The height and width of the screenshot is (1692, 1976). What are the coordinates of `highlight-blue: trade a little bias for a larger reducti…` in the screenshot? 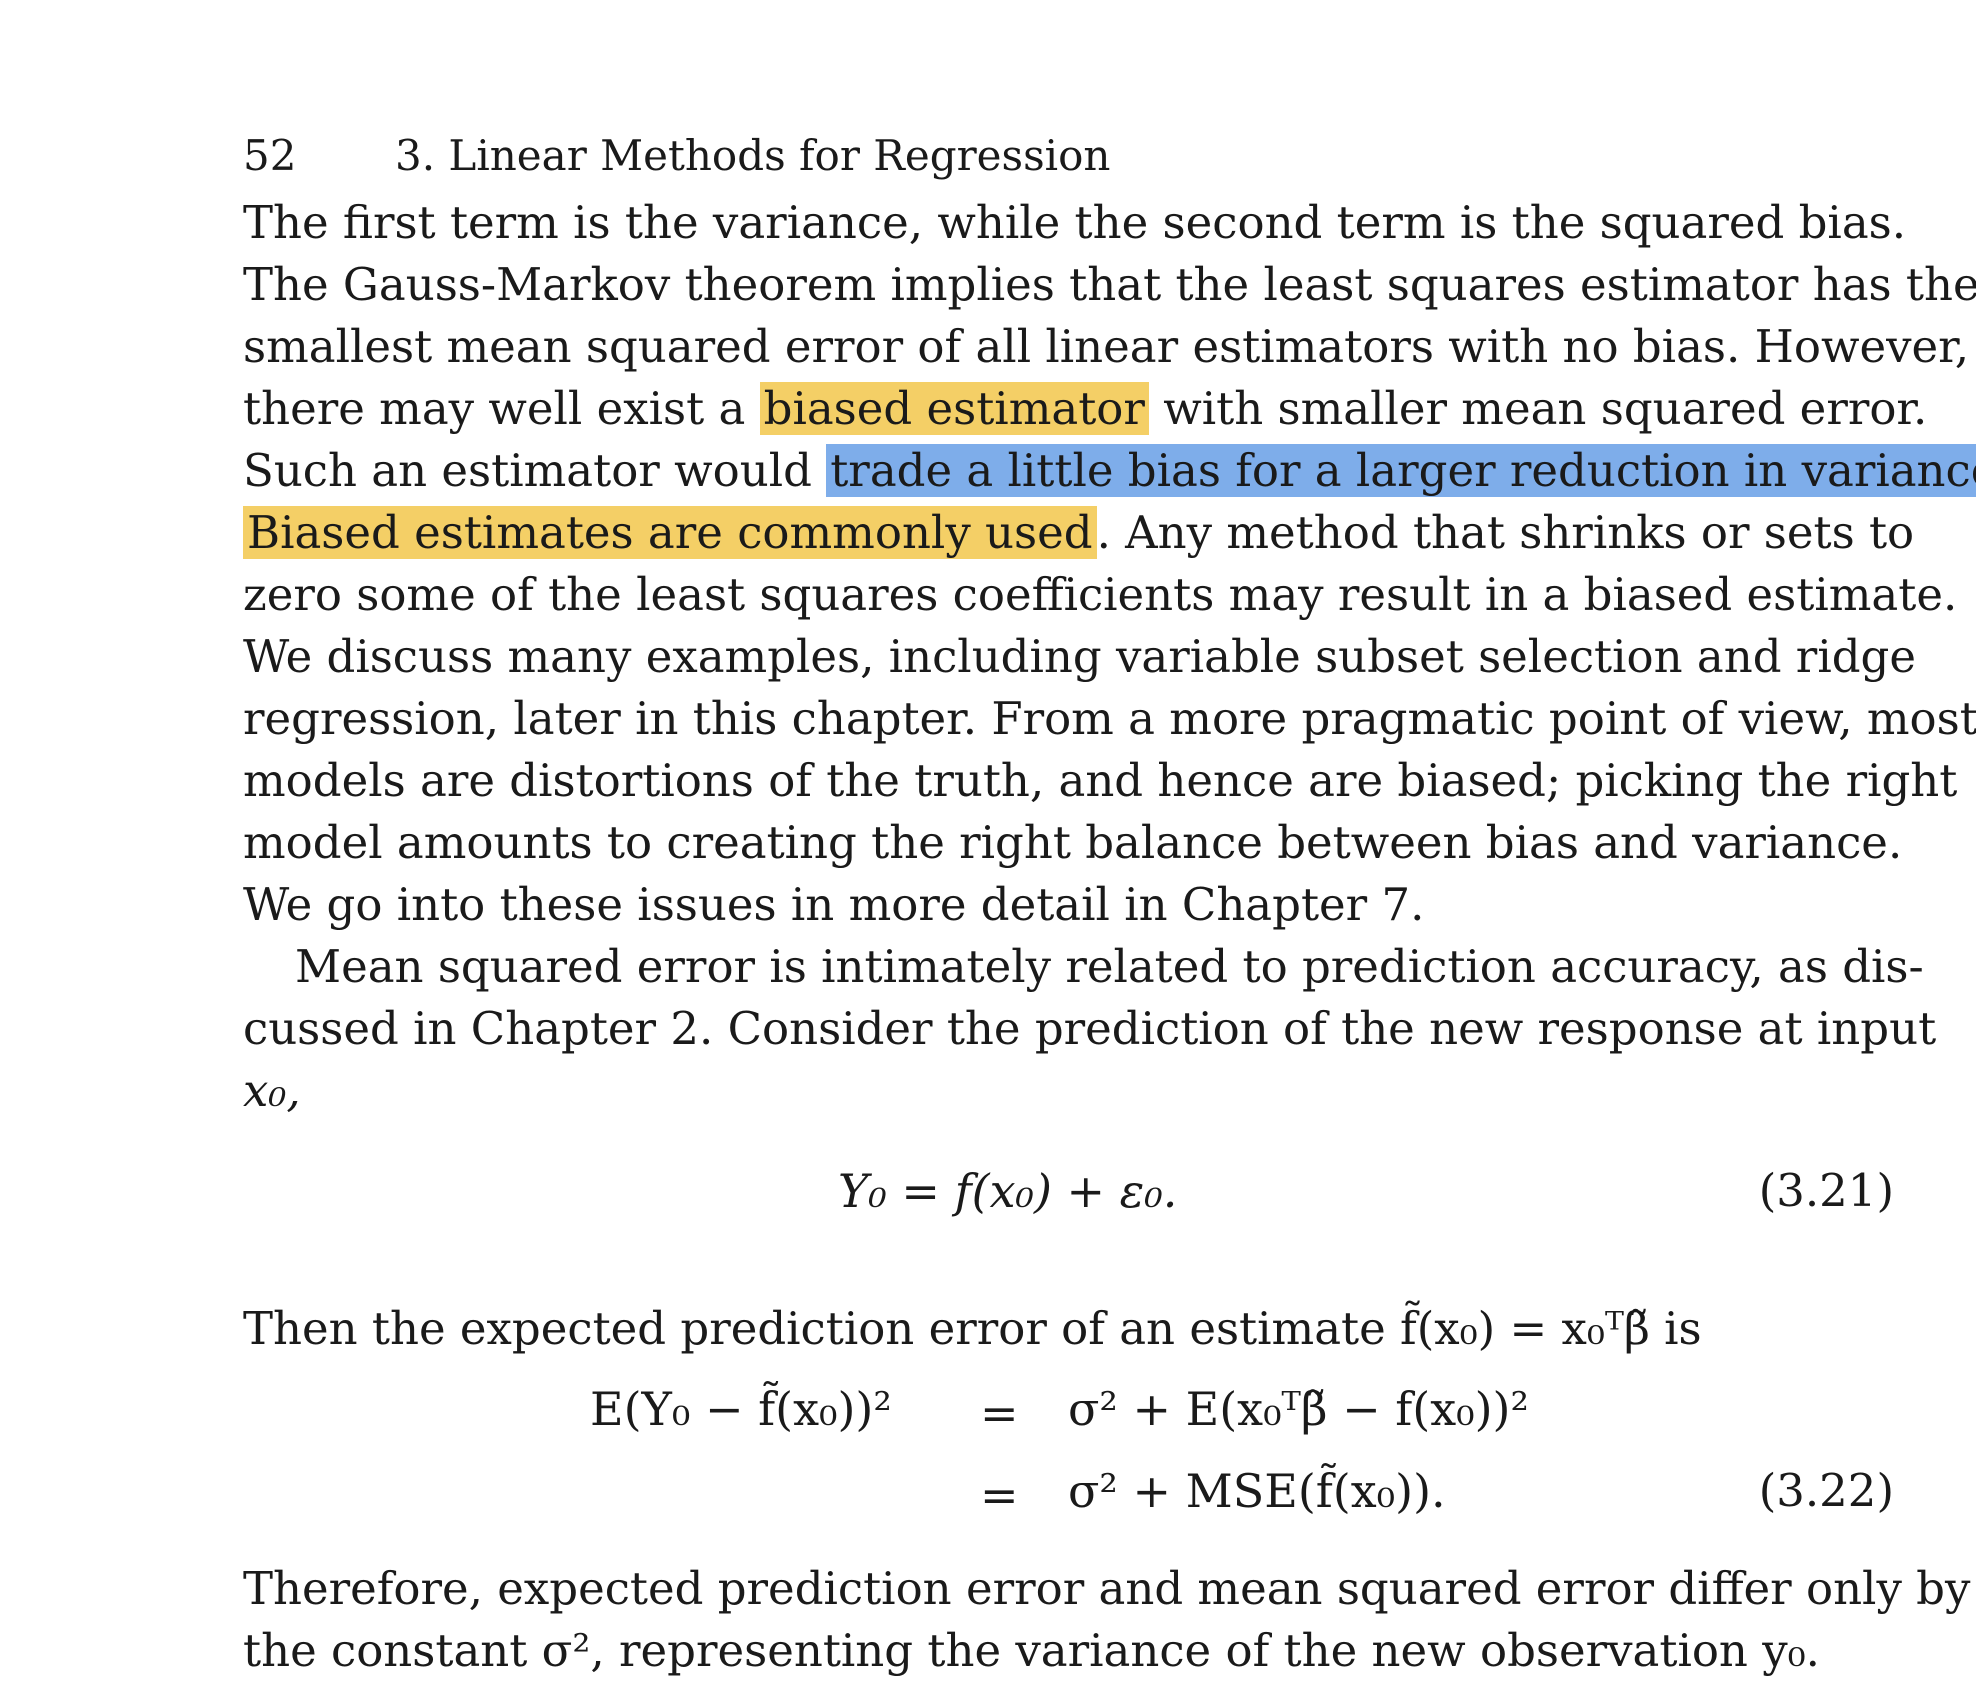 It's located at (1401, 470).